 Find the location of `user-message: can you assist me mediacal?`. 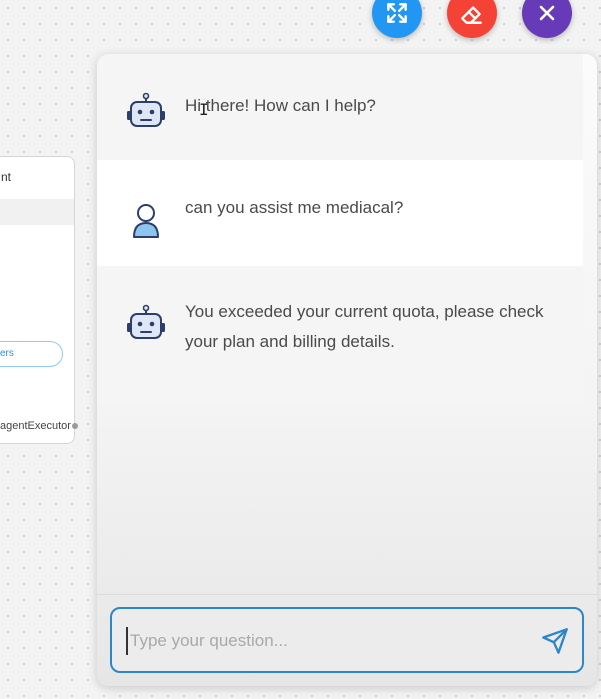

user-message: can you assist me mediacal? is located at coordinates (340, 213).